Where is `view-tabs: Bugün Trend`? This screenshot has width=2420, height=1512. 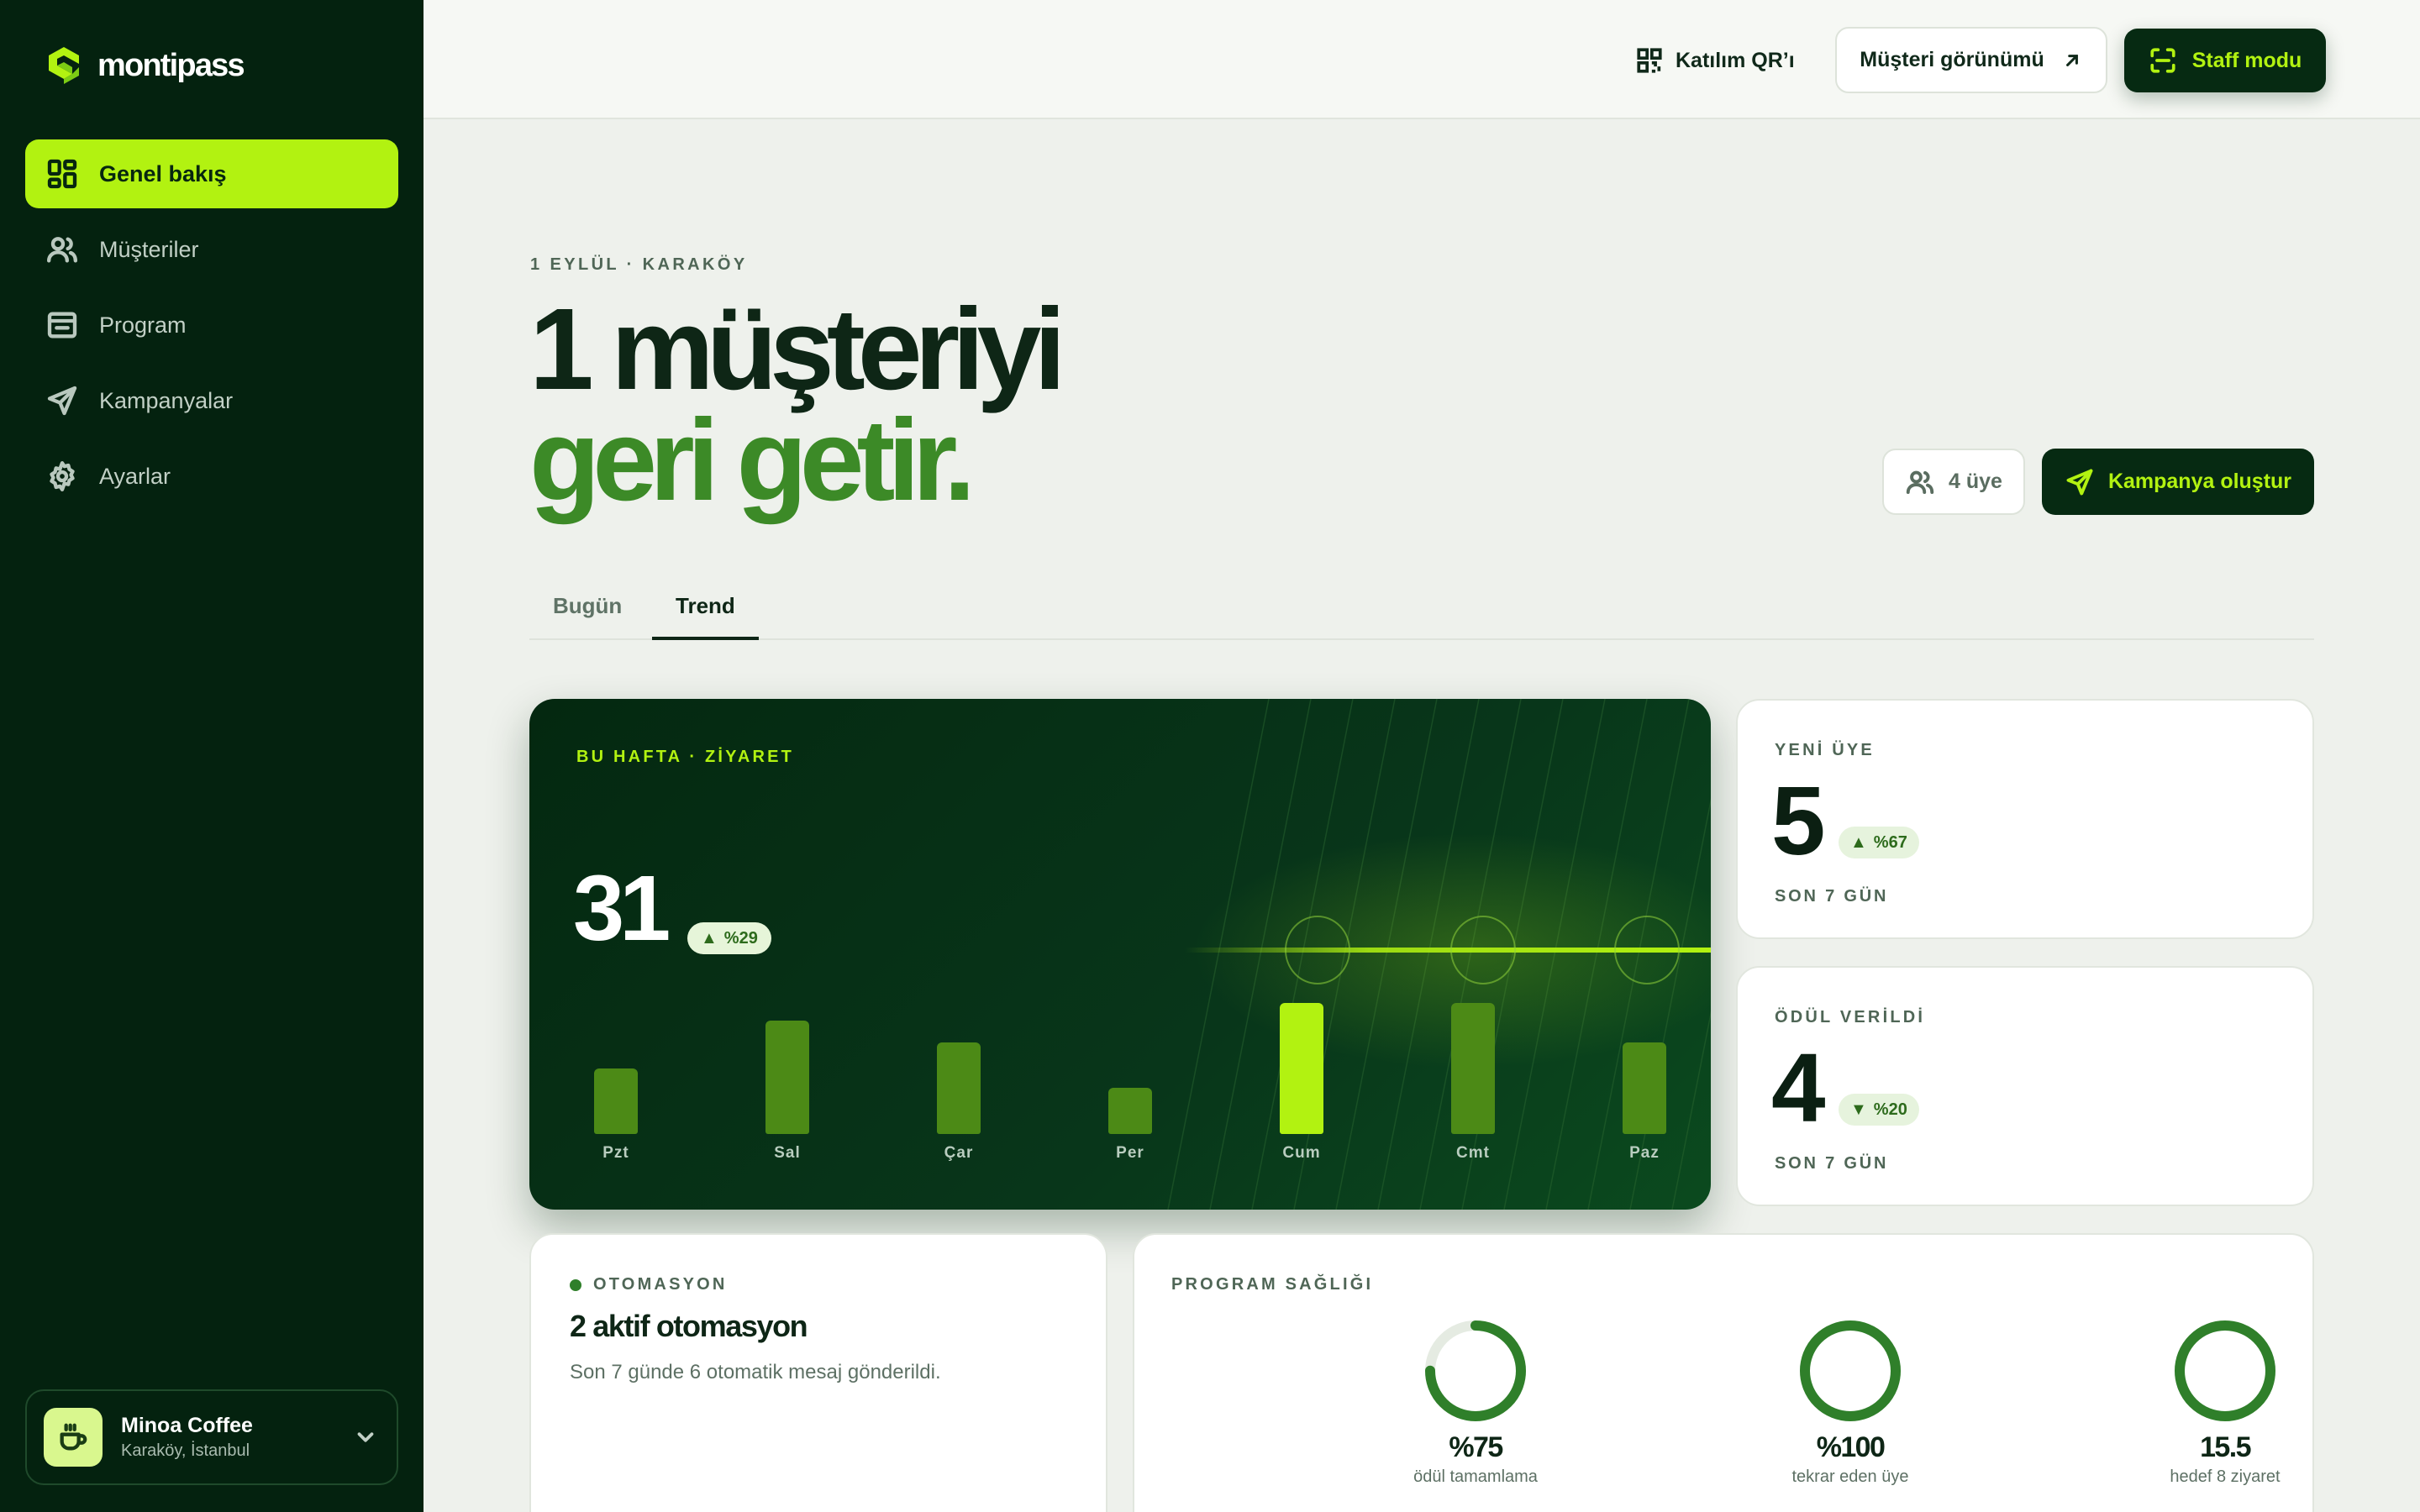
view-tabs: Bugün Trend is located at coordinates (1421, 610).